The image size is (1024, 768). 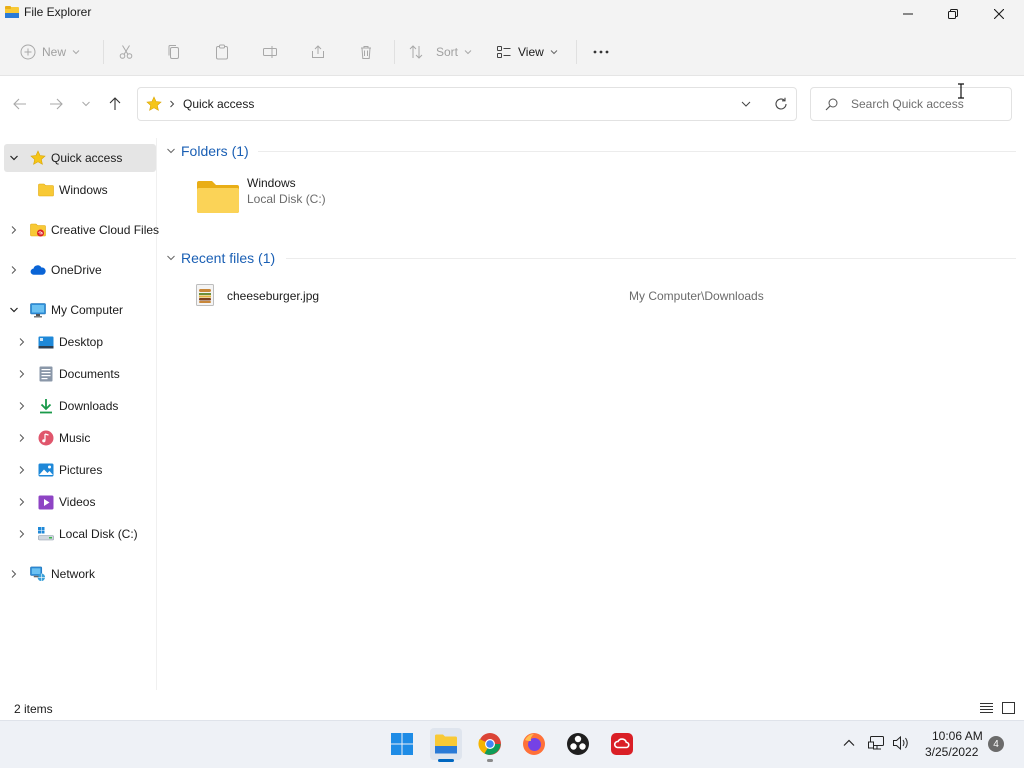 What do you see at coordinates (996, 744) in the screenshot?
I see `notification-badge: 4` at bounding box center [996, 744].